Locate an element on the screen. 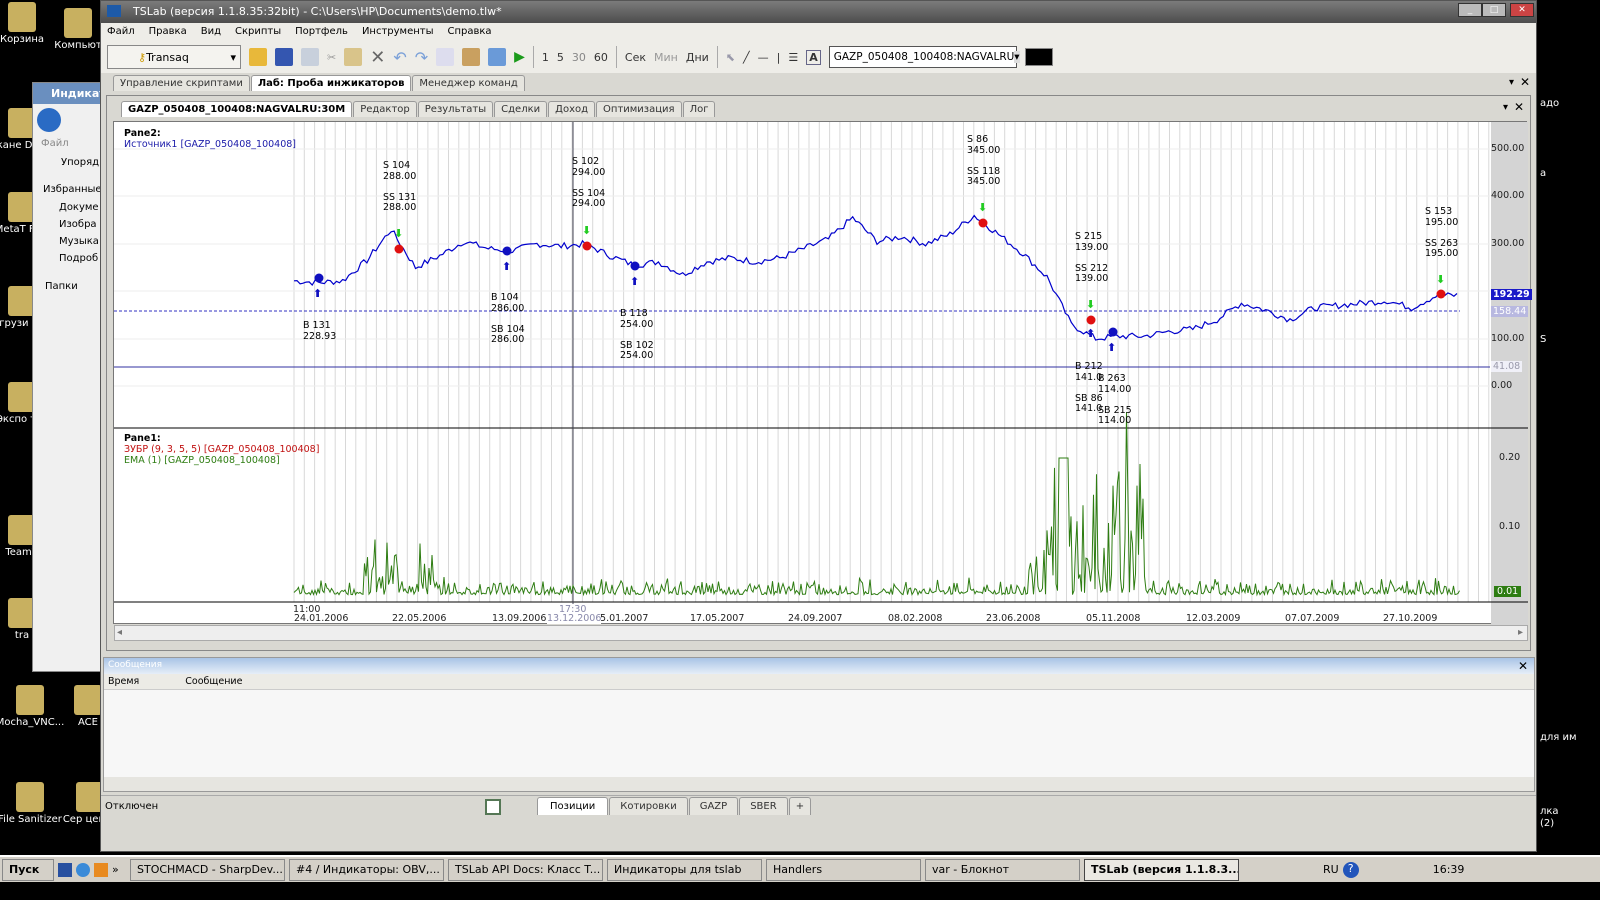  fibo-tool-icon: ☰ is located at coordinates (793, 57).